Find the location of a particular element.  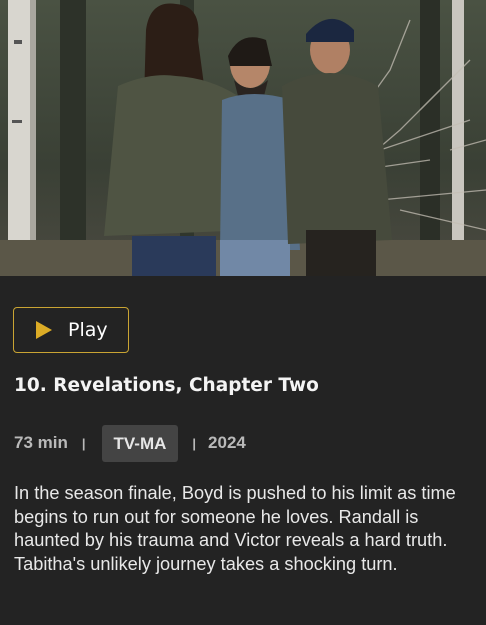

content-rating-badge: TV-MA is located at coordinates (140, 443).